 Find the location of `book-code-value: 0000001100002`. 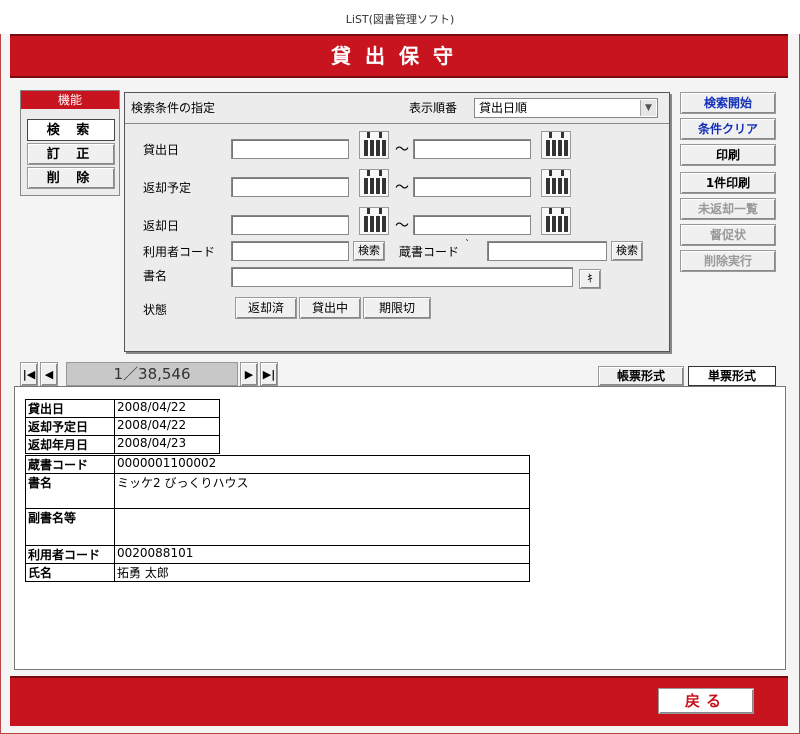

book-code-value: 0000001100002 is located at coordinates (322, 464).